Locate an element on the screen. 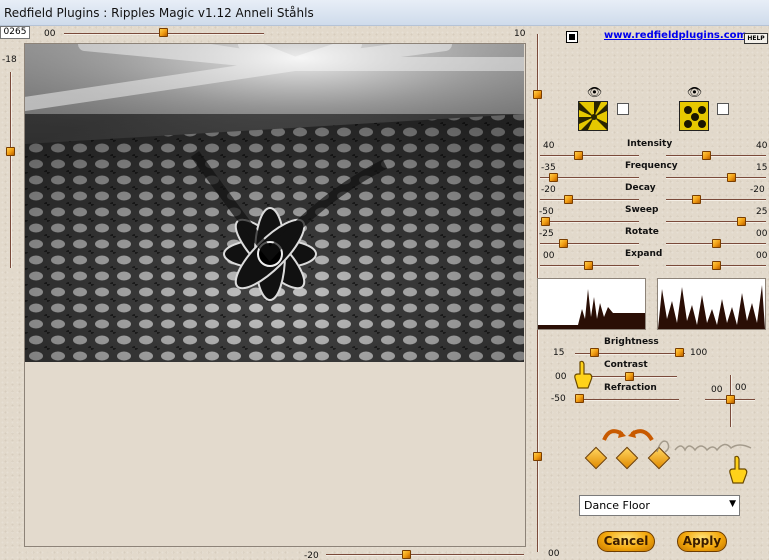  refraction-left-value: -50 is located at coordinates (558, 399).